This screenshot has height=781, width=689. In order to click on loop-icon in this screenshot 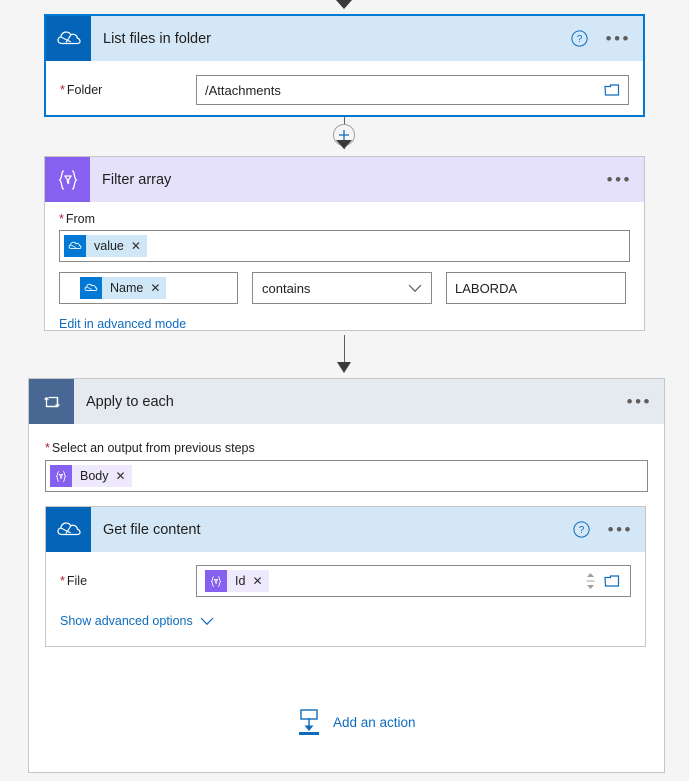, I will do `click(51, 401)`.